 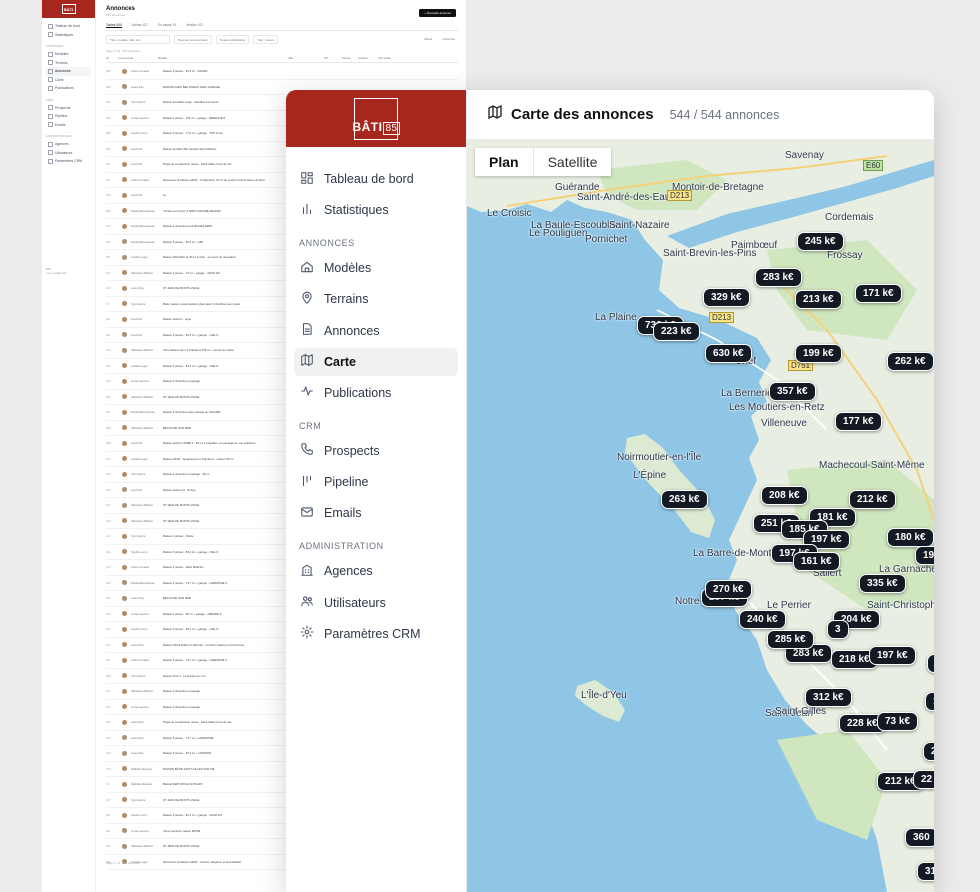 What do you see at coordinates (873, 165) in the screenshot?
I see `road-label: E60` at bounding box center [873, 165].